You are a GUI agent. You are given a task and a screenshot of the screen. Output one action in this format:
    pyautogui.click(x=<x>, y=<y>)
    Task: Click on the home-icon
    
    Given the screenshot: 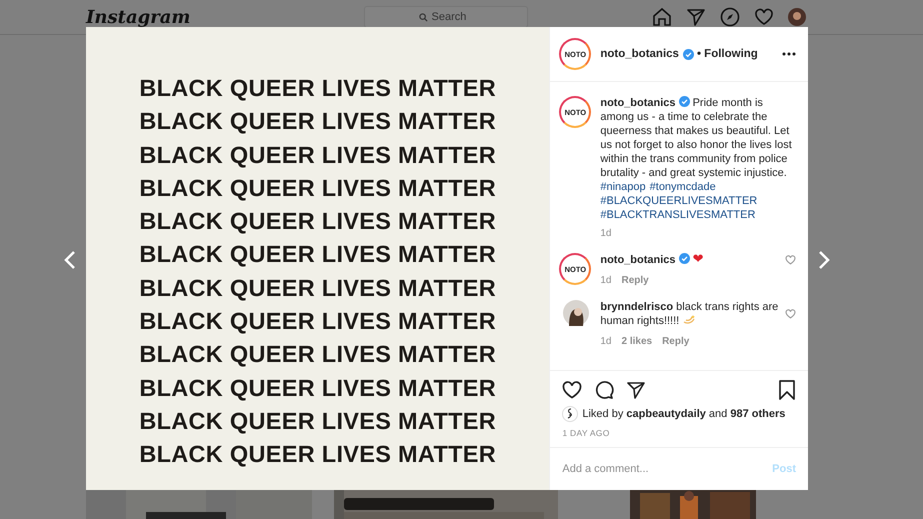 What is the action you would take?
    pyautogui.click(x=662, y=17)
    